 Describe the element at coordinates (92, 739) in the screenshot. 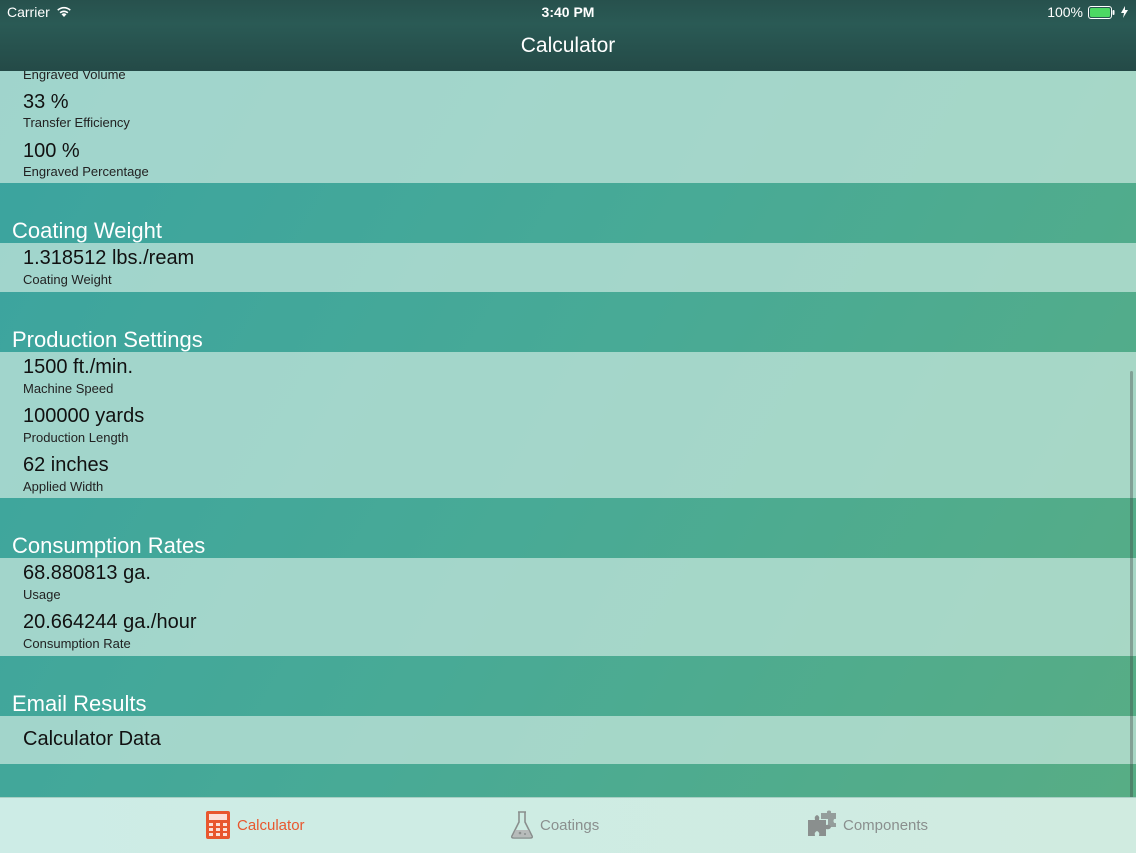

I see `calculator-data-label: Calculator Data` at that location.